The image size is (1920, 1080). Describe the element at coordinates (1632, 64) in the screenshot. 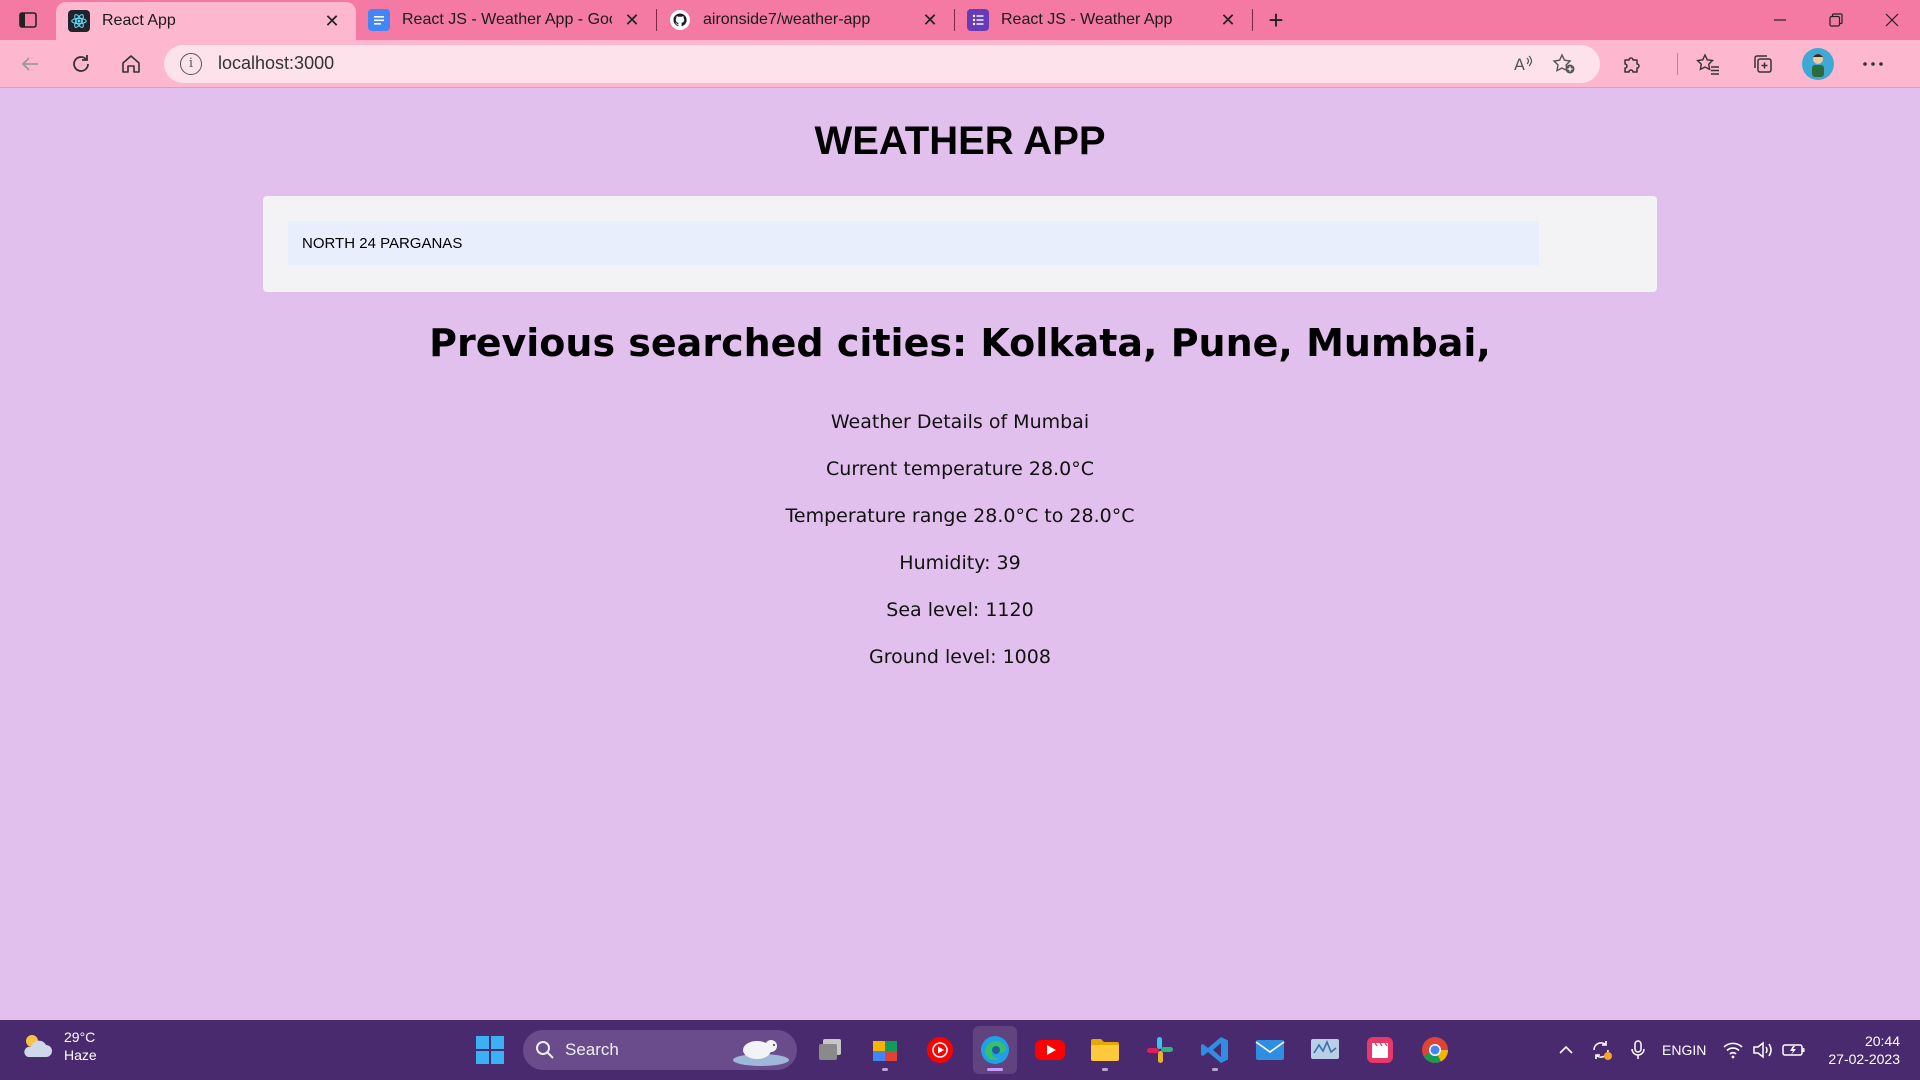

I see `extensions-button` at that location.